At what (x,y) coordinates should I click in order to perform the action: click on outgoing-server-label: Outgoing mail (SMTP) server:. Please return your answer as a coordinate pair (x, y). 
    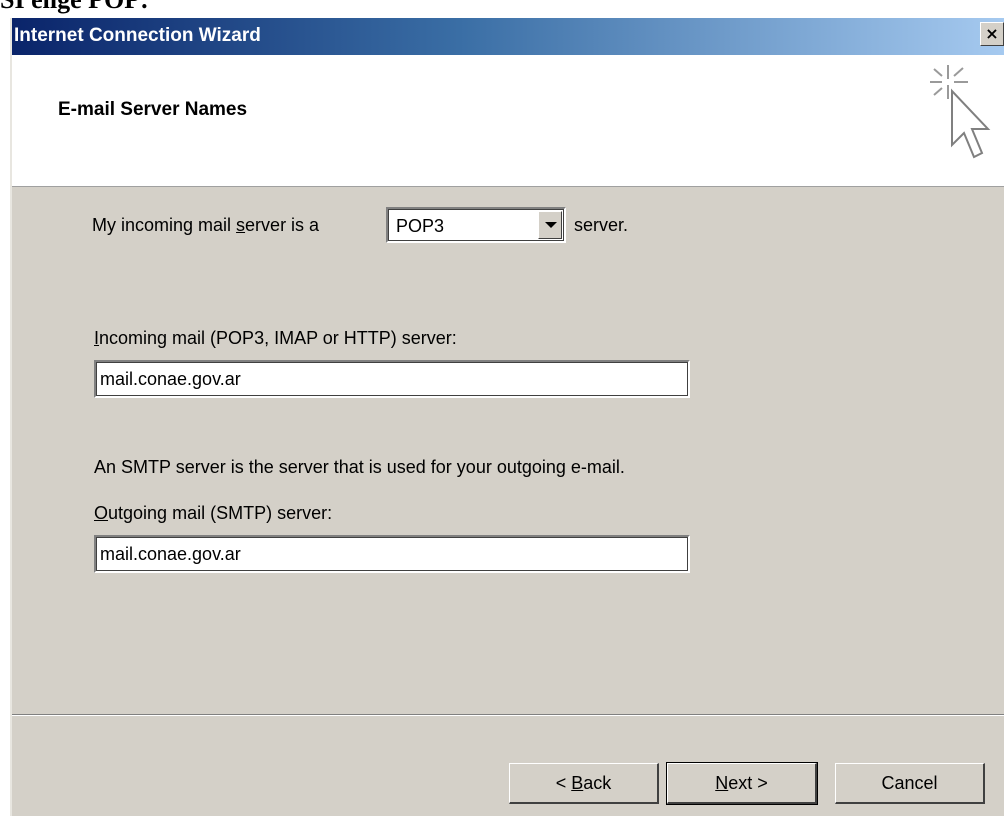
    Looking at the image, I should click on (213, 513).